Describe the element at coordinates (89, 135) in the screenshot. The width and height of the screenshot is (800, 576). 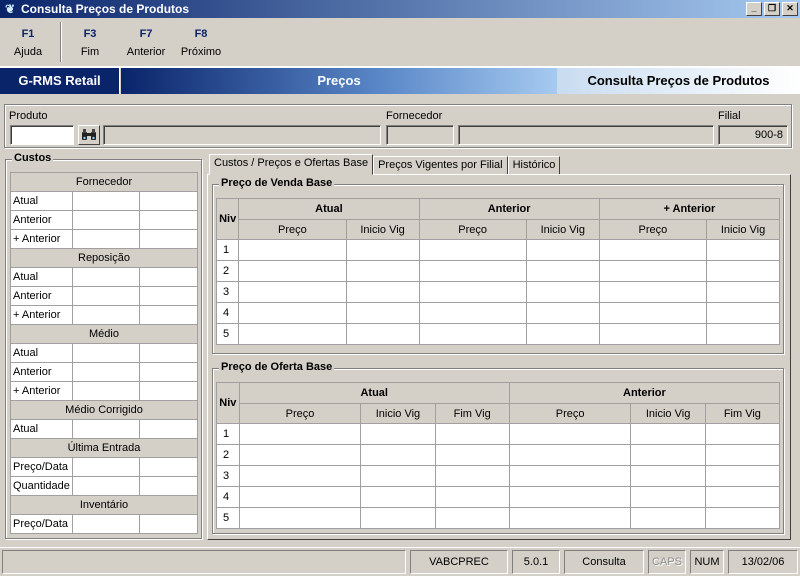
I see `produto-search-button` at that location.